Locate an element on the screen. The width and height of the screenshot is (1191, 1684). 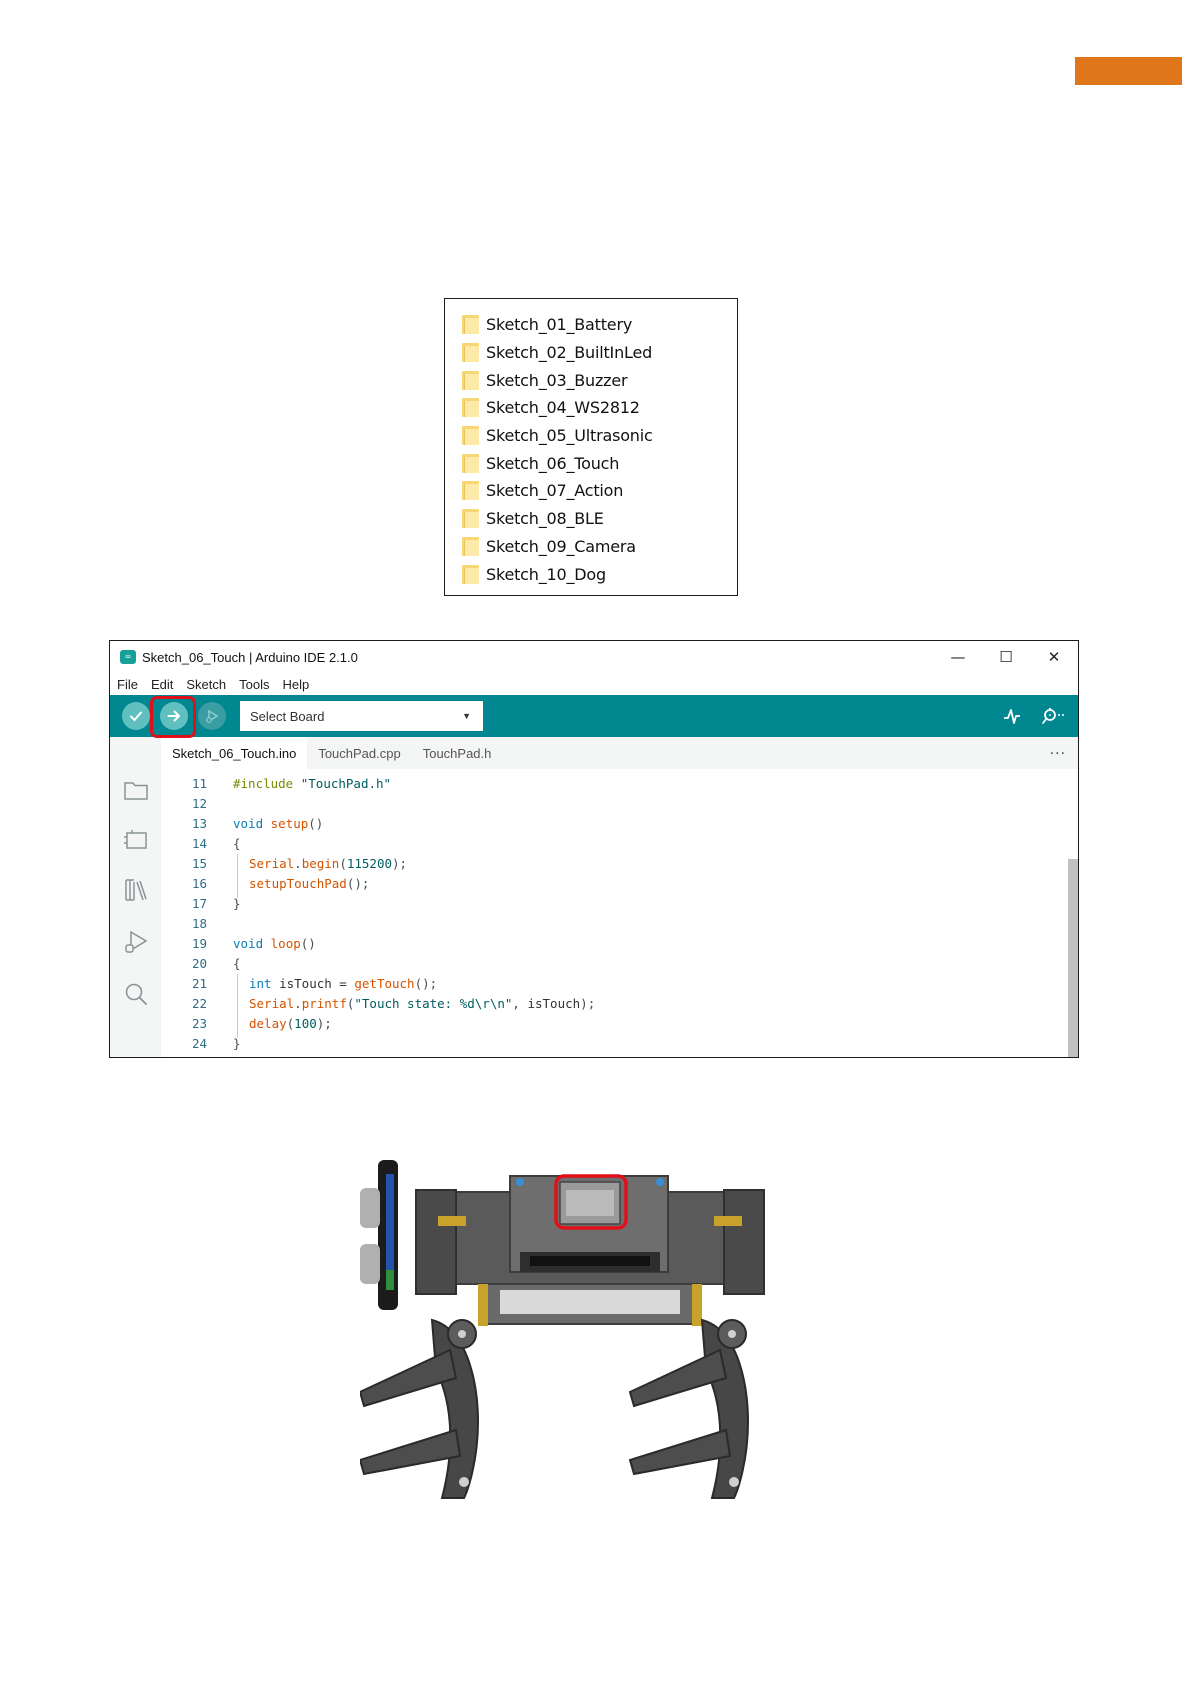
arduino-logo-icon: ∞ is located at coordinates (128, 657).